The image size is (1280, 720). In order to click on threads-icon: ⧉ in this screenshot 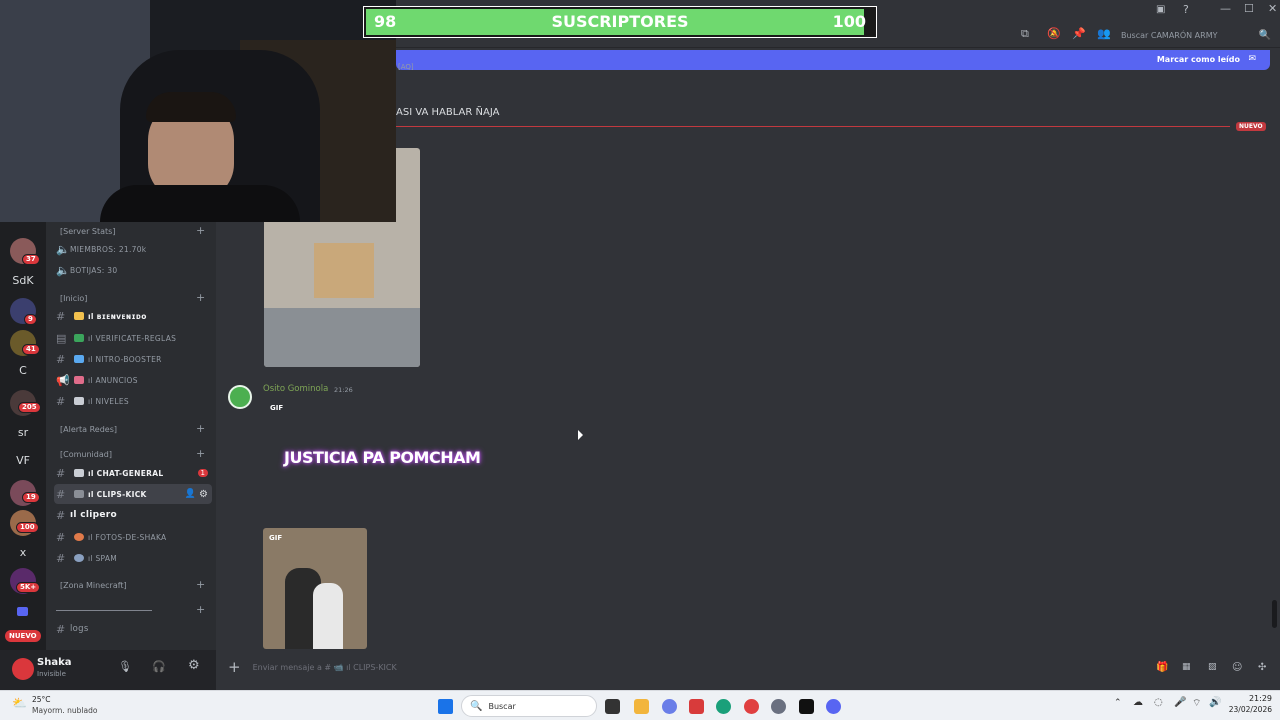, I will do `click(1025, 34)`.